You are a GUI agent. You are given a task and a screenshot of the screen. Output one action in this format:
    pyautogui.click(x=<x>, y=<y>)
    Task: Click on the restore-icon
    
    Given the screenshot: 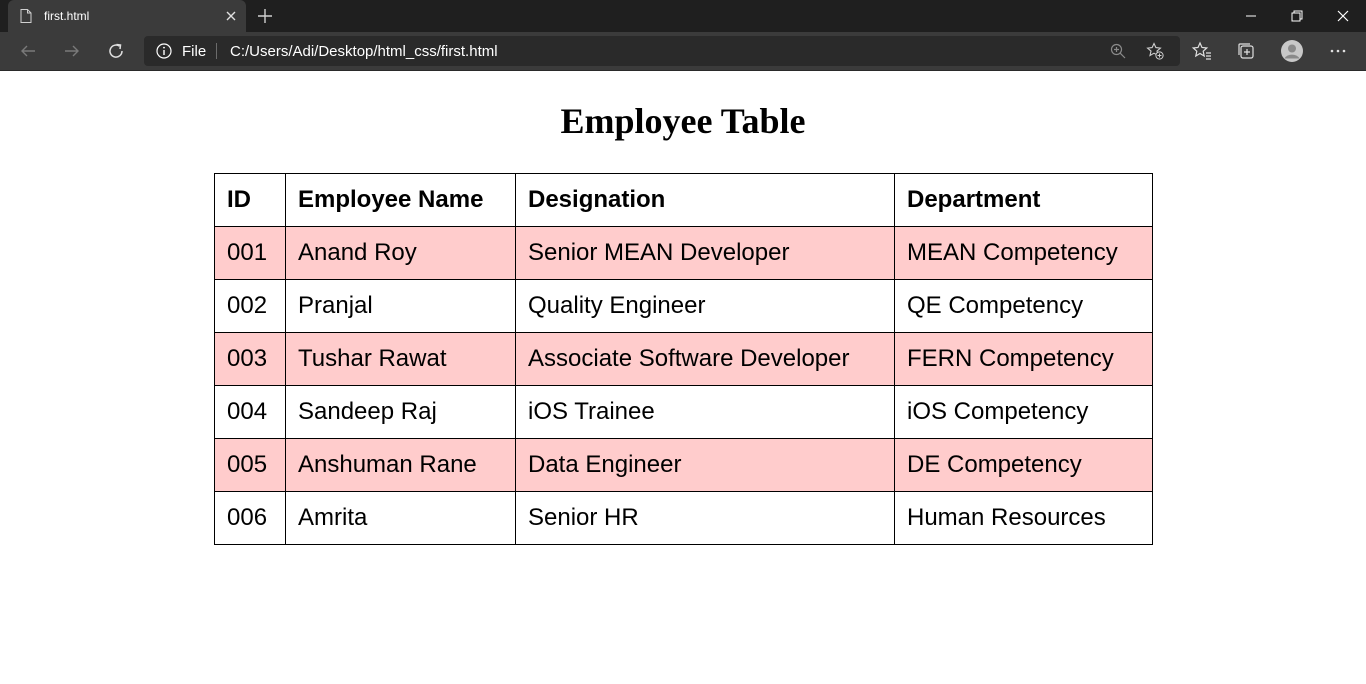 What is the action you would take?
    pyautogui.click(x=1297, y=16)
    